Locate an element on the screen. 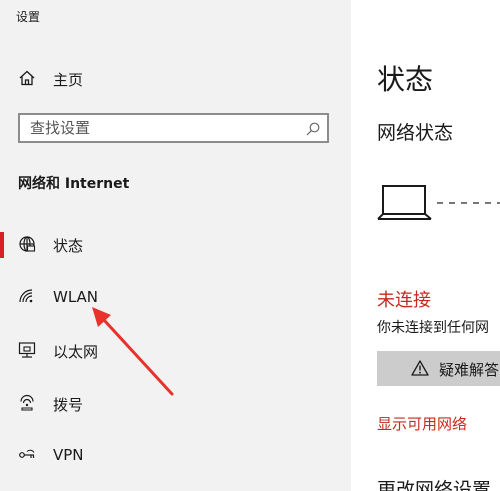  home-nav-item: 主页 is located at coordinates (175, 79).